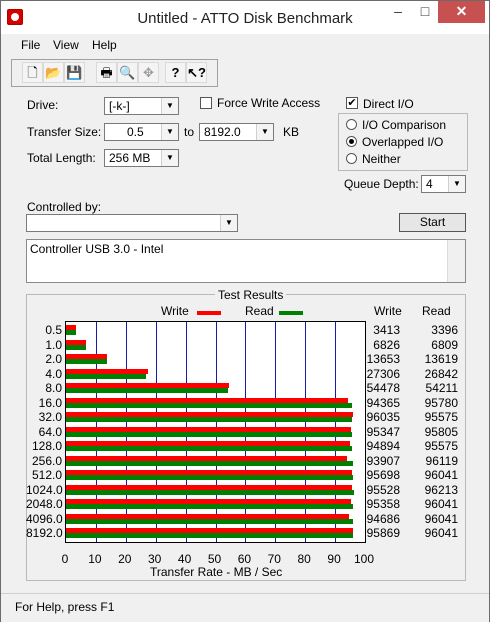 The image size is (492, 624). What do you see at coordinates (46, 446) in the screenshot?
I see `y-tick-label: 128.0` at bounding box center [46, 446].